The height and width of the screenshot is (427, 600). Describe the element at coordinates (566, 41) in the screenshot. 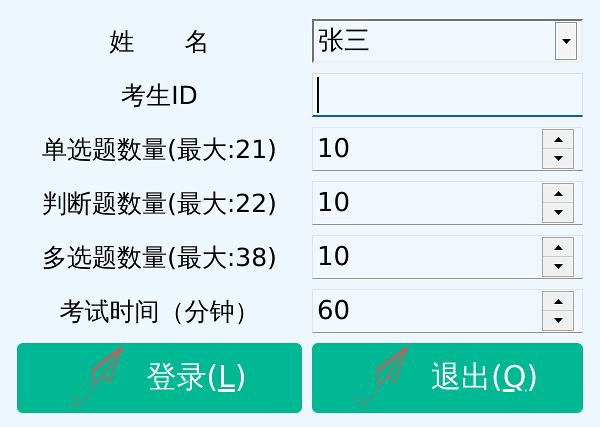

I see `caret-icon` at that location.